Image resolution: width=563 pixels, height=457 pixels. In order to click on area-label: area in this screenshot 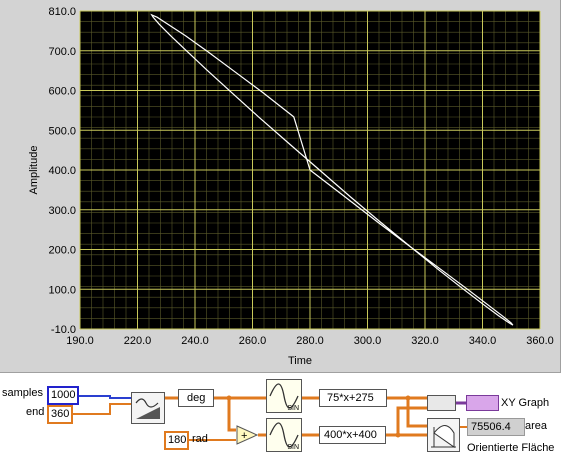, I will do `click(536, 426)`.